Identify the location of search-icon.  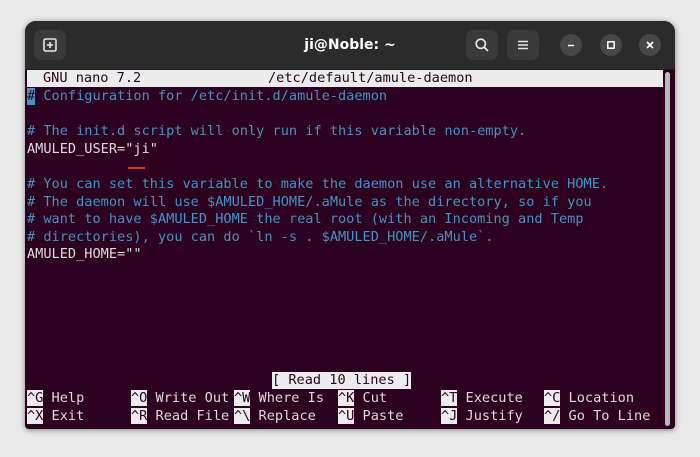
(482, 45).